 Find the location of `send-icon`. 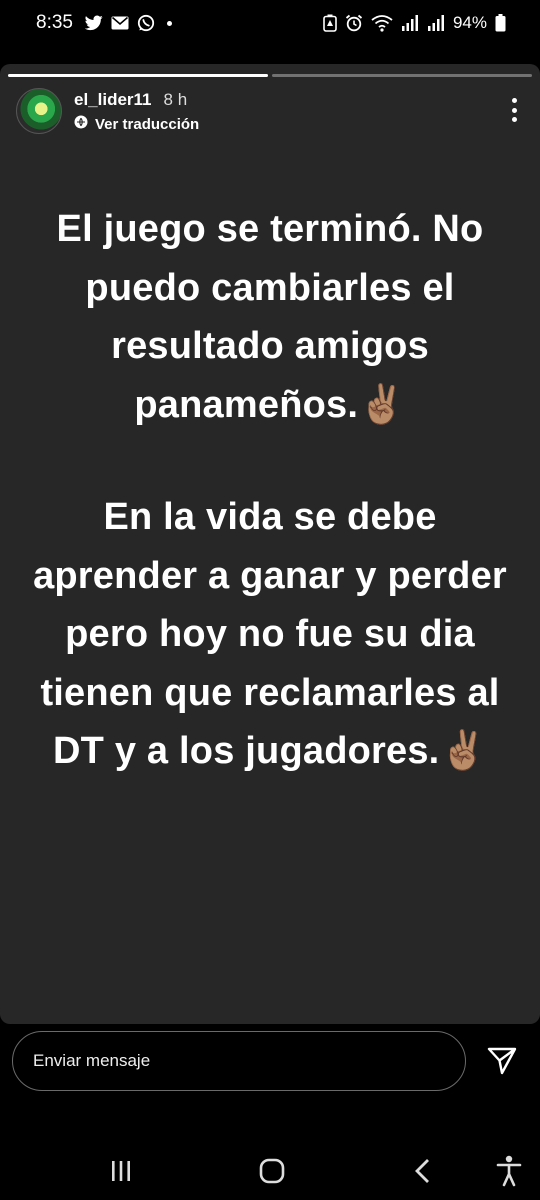

send-icon is located at coordinates (502, 1060).